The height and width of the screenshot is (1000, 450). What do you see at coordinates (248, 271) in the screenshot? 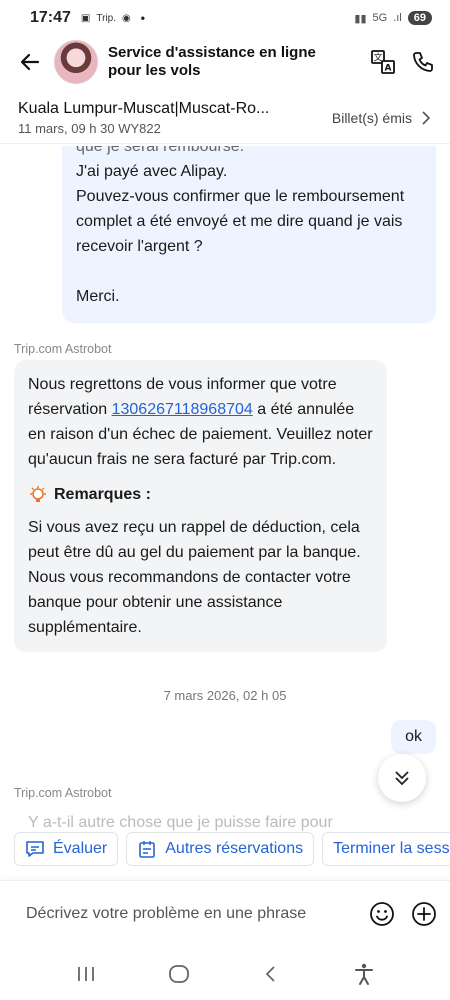
I see `message-line` at bounding box center [248, 271].